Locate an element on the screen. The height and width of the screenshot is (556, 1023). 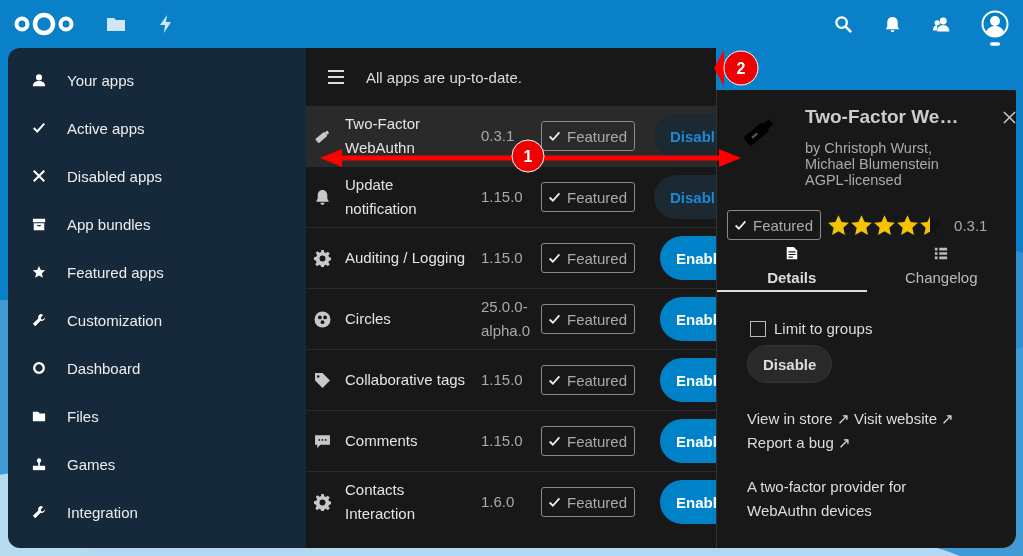
nav-item: App bundles is located at coordinates (157, 224).